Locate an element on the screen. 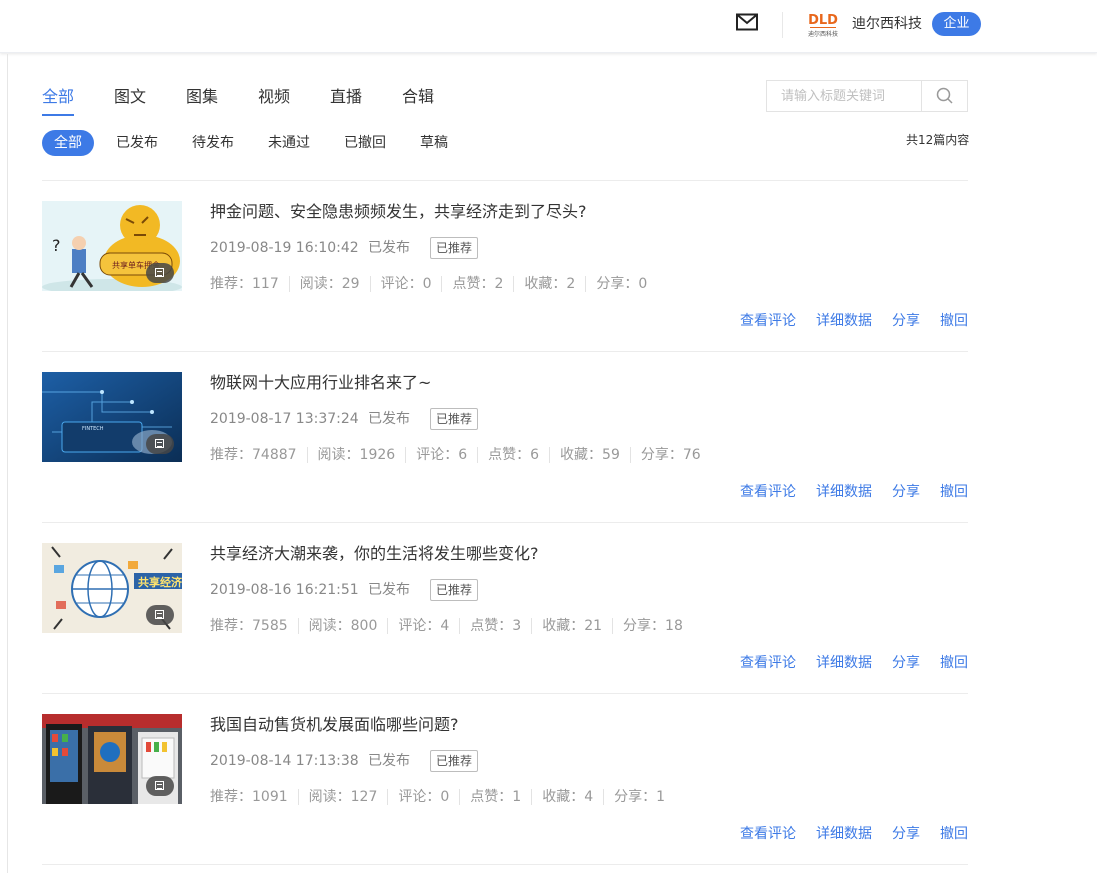  stat-read: 阅读：1926 is located at coordinates (356, 455).